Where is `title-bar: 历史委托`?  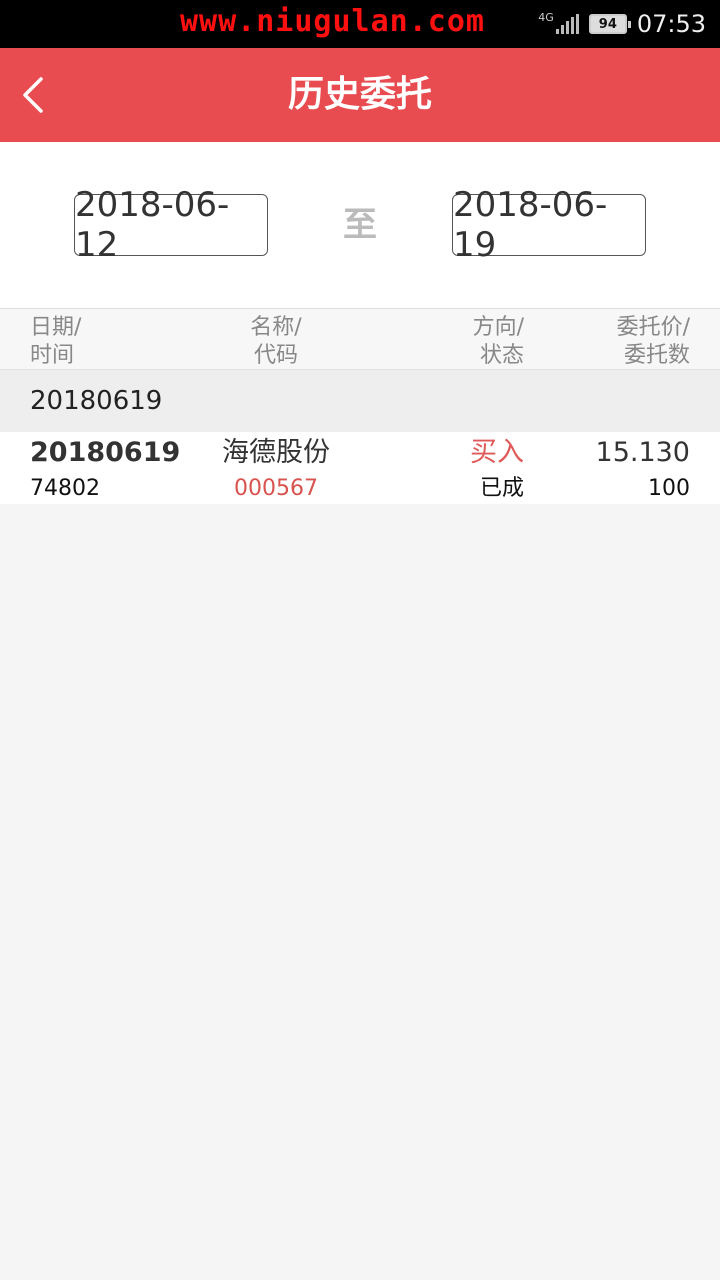 title-bar: 历史委托 is located at coordinates (360, 95).